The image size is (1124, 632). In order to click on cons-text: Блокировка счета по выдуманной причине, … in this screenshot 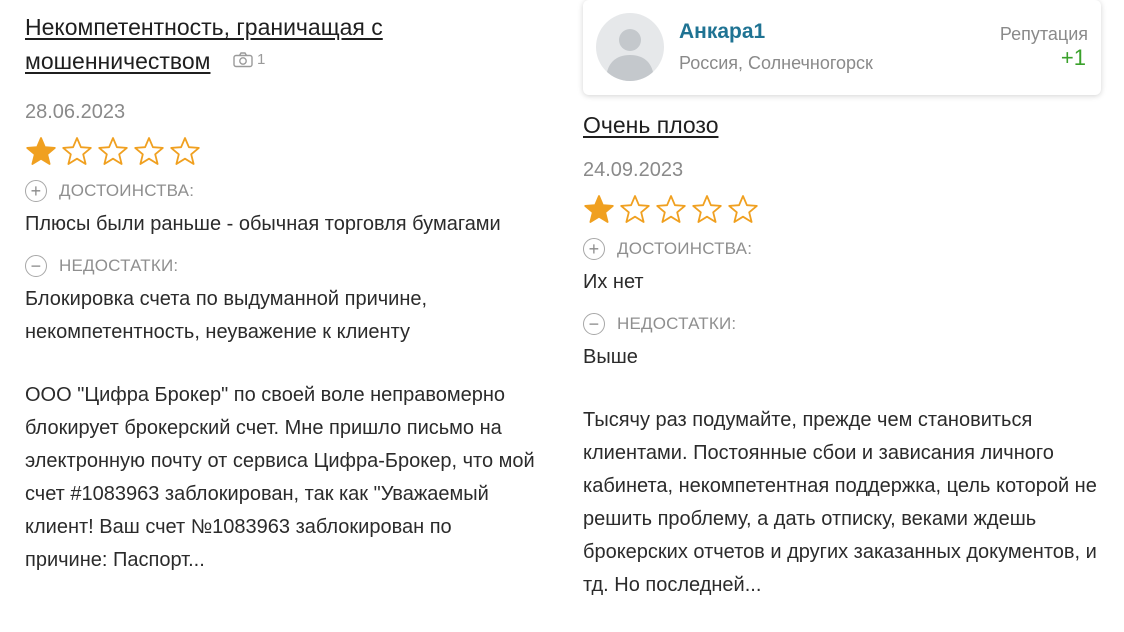, I will do `click(226, 315)`.